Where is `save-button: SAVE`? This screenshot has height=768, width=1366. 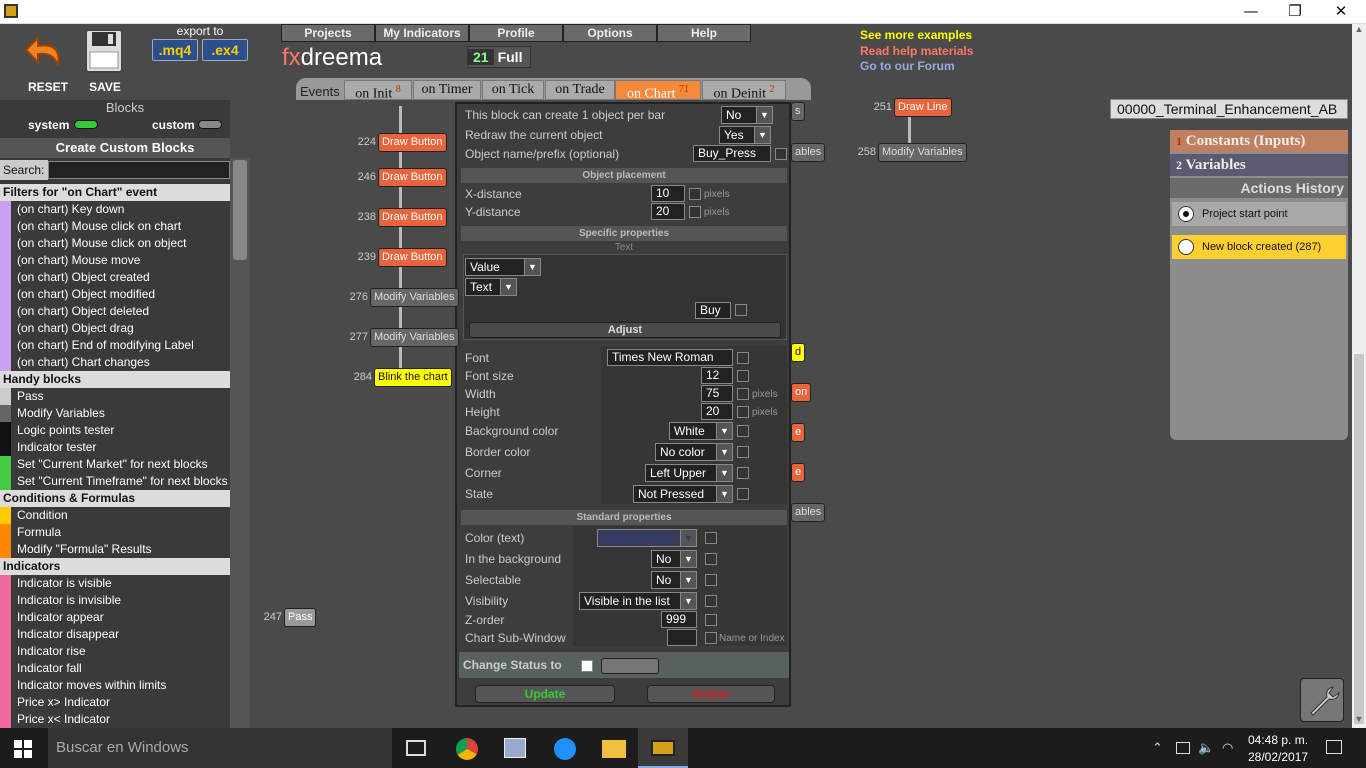 save-button: SAVE is located at coordinates (105, 87).